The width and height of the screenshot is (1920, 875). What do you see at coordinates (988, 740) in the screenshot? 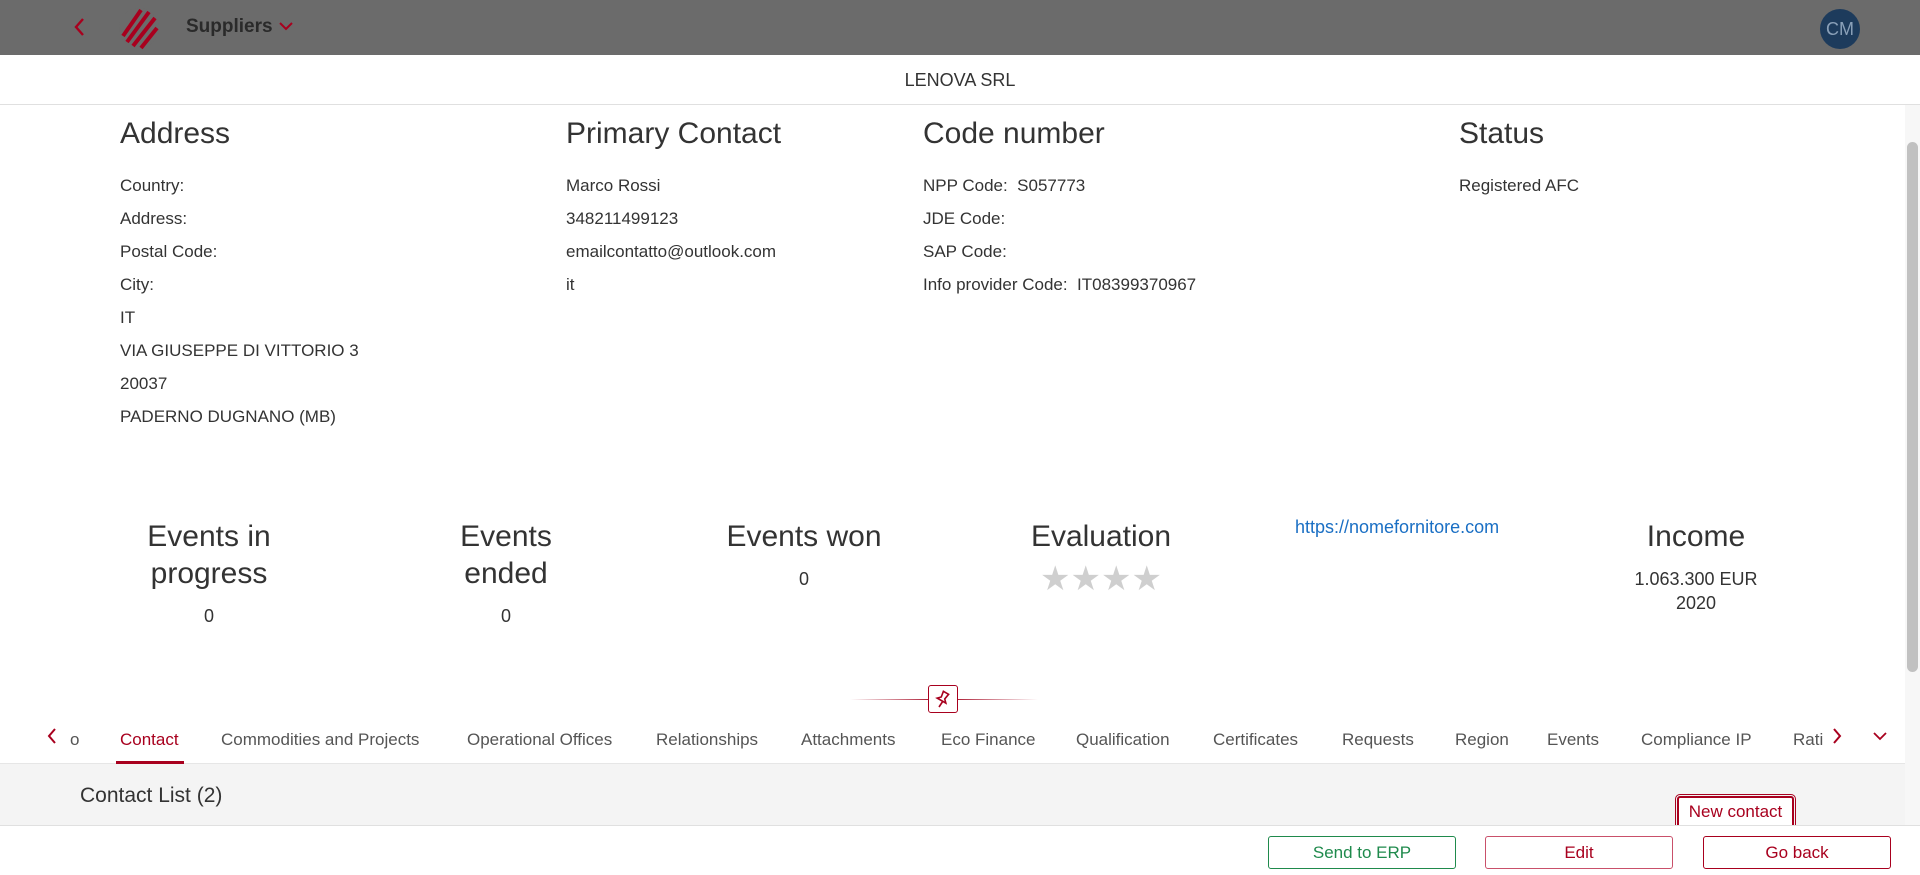
I see `tab-eco-finance: Eco Finance` at bounding box center [988, 740].